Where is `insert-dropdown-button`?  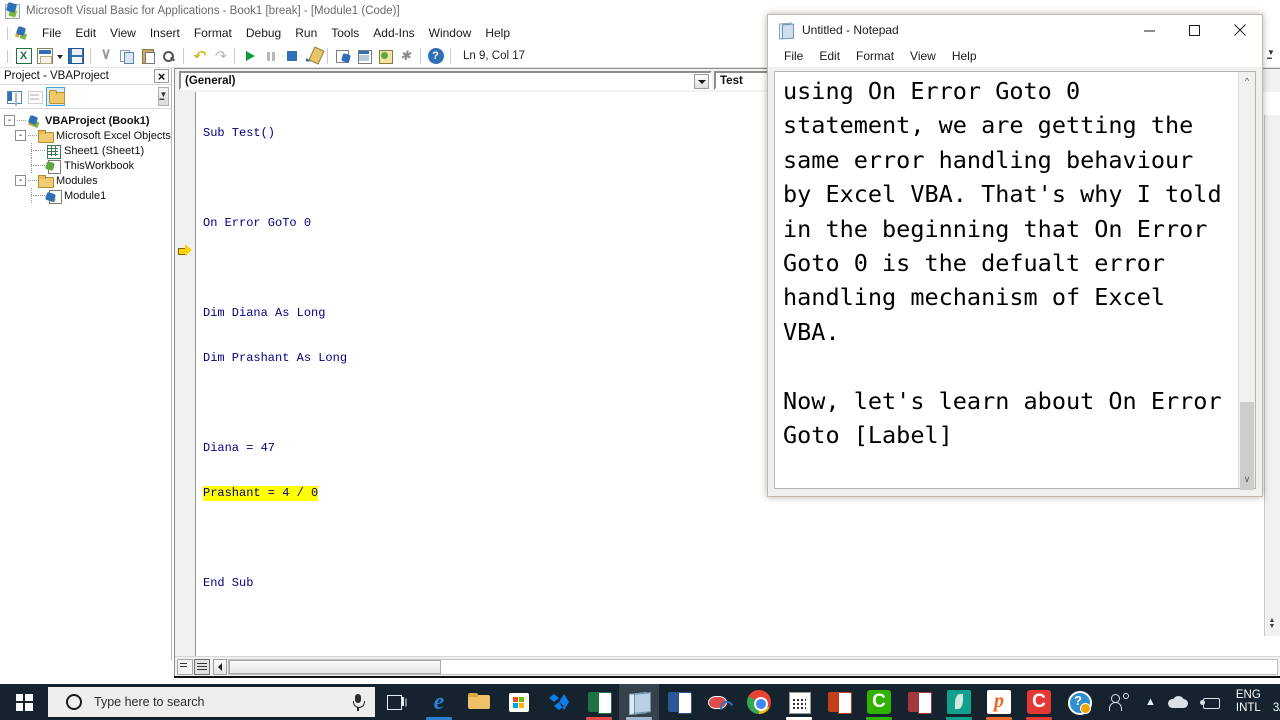 insert-dropdown-button is located at coordinates (60, 55).